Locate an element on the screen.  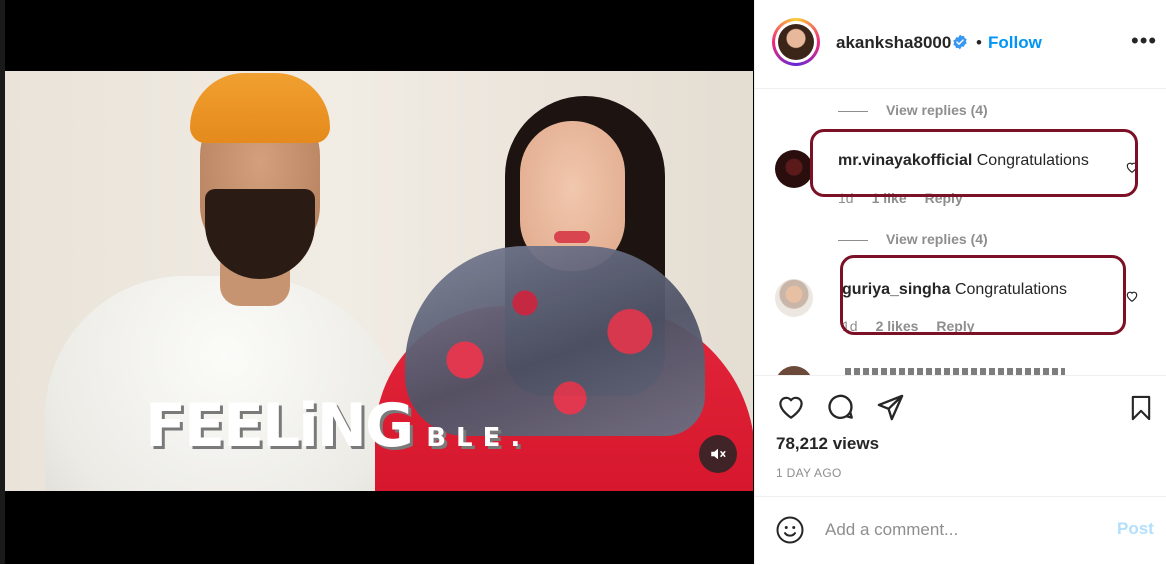
video-caption-small: BLE. is located at coordinates (478, 438).